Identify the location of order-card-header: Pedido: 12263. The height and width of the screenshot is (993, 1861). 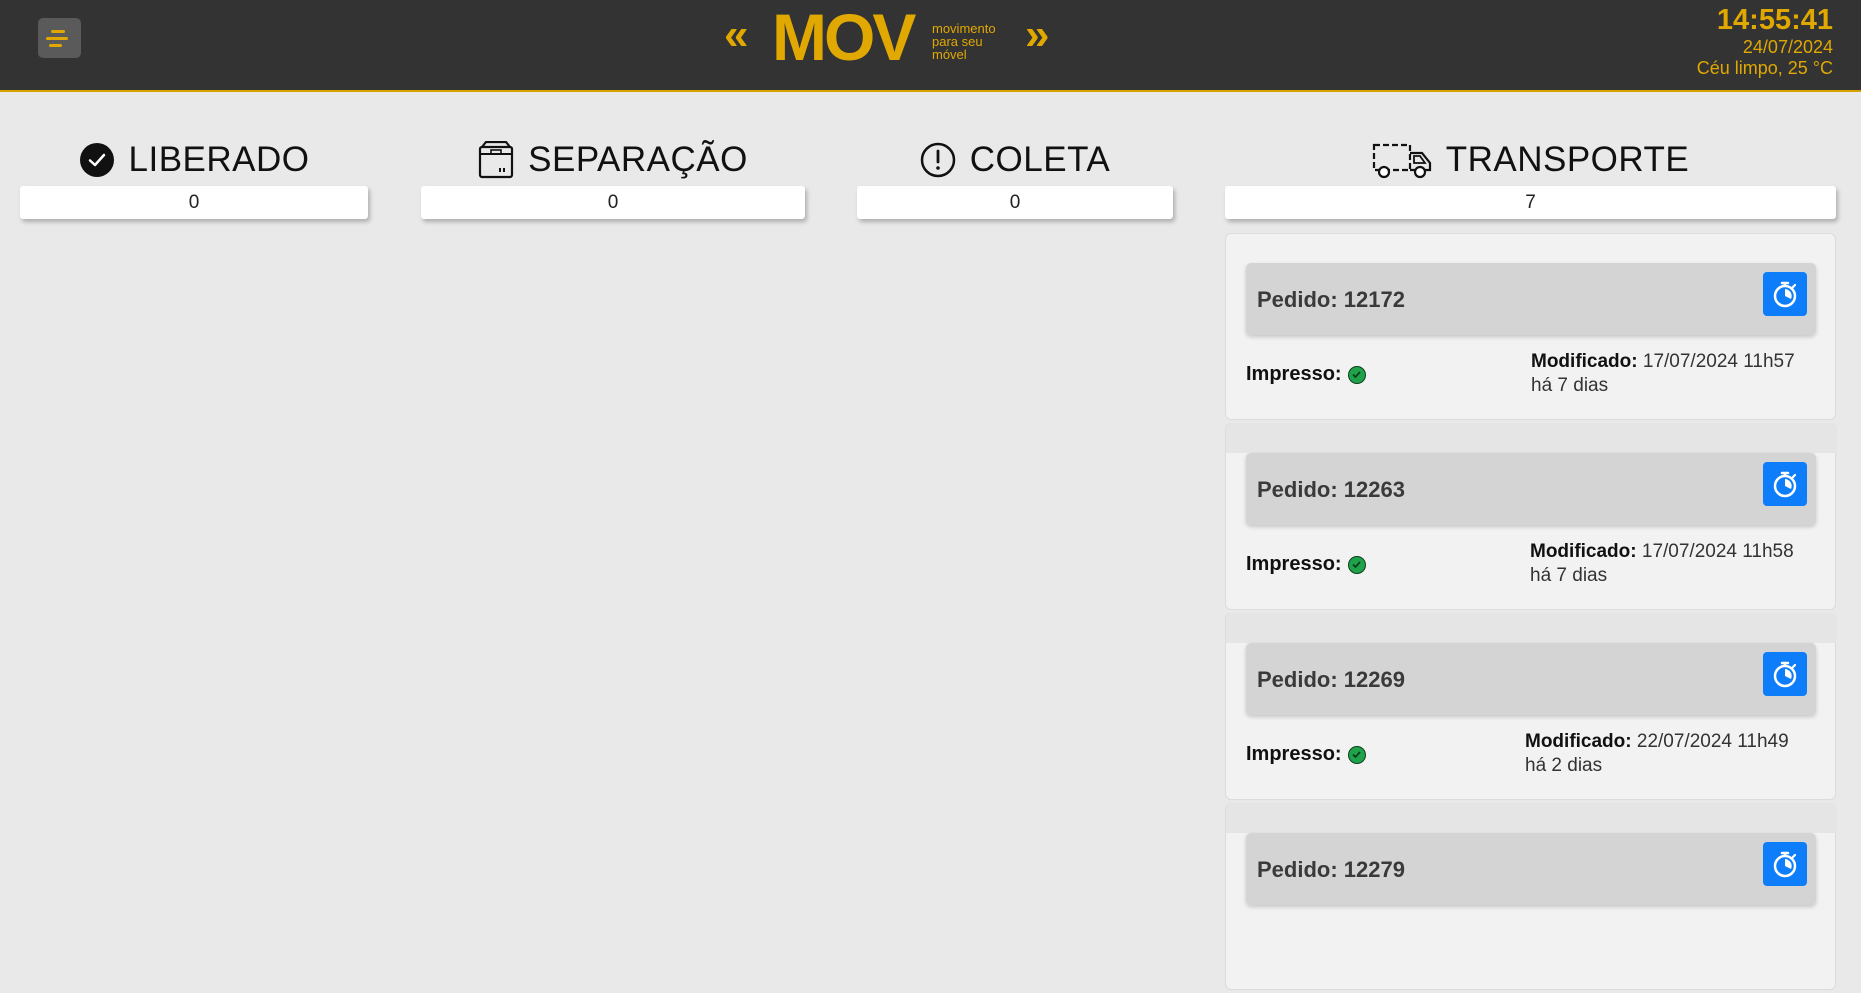
(1531, 489).